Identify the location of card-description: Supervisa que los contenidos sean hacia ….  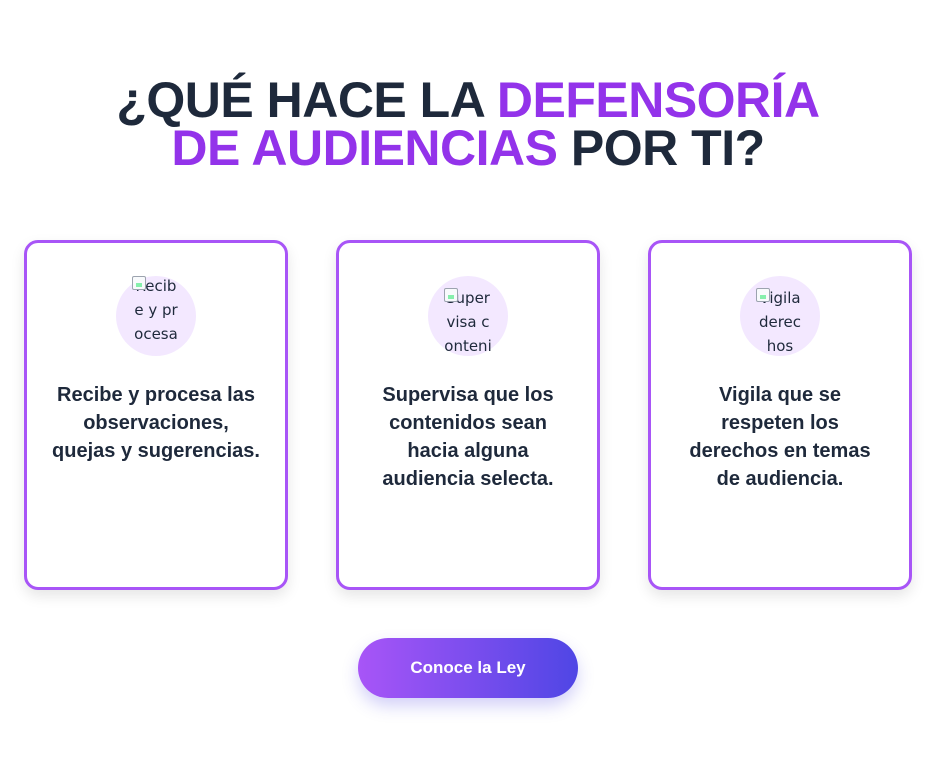
(468, 437).